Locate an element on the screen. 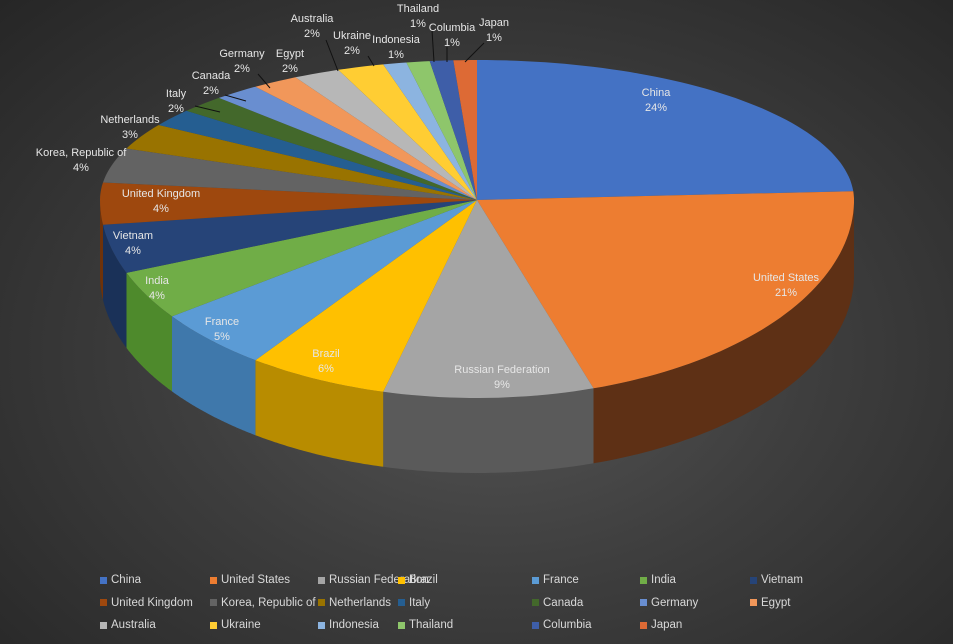  legend-label: Germany is located at coordinates (675, 602).